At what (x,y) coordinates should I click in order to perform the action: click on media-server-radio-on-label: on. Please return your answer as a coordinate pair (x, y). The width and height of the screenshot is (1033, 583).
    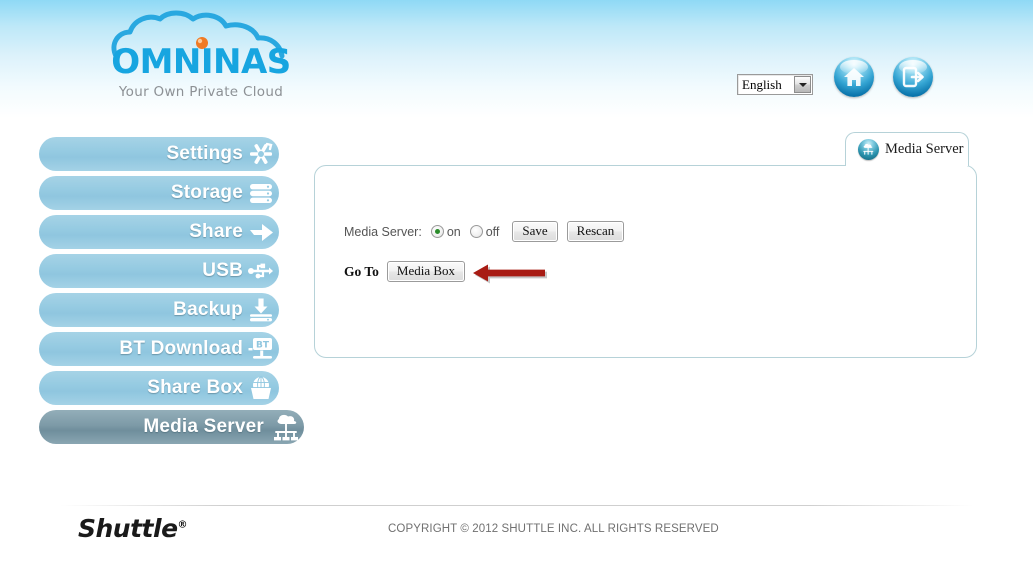
    Looking at the image, I should click on (453, 231).